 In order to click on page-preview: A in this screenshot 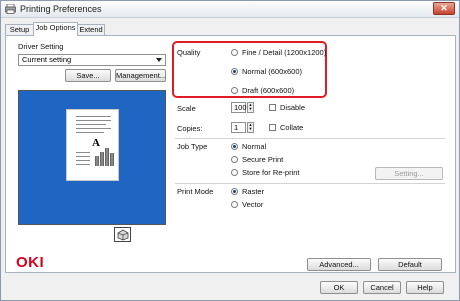, I will do `click(92, 157)`.